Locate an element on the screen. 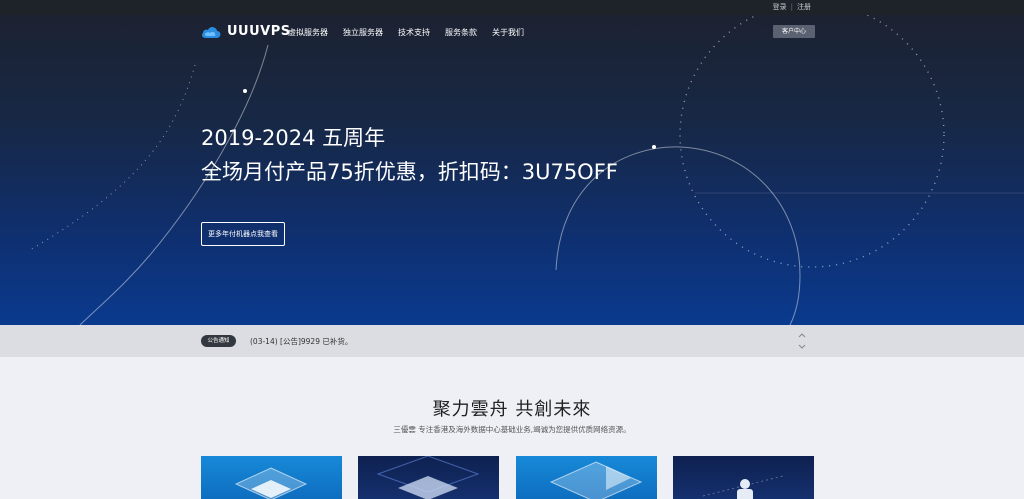 The height and width of the screenshot is (499, 1024). notice-scroll-arrows is located at coordinates (802, 341).